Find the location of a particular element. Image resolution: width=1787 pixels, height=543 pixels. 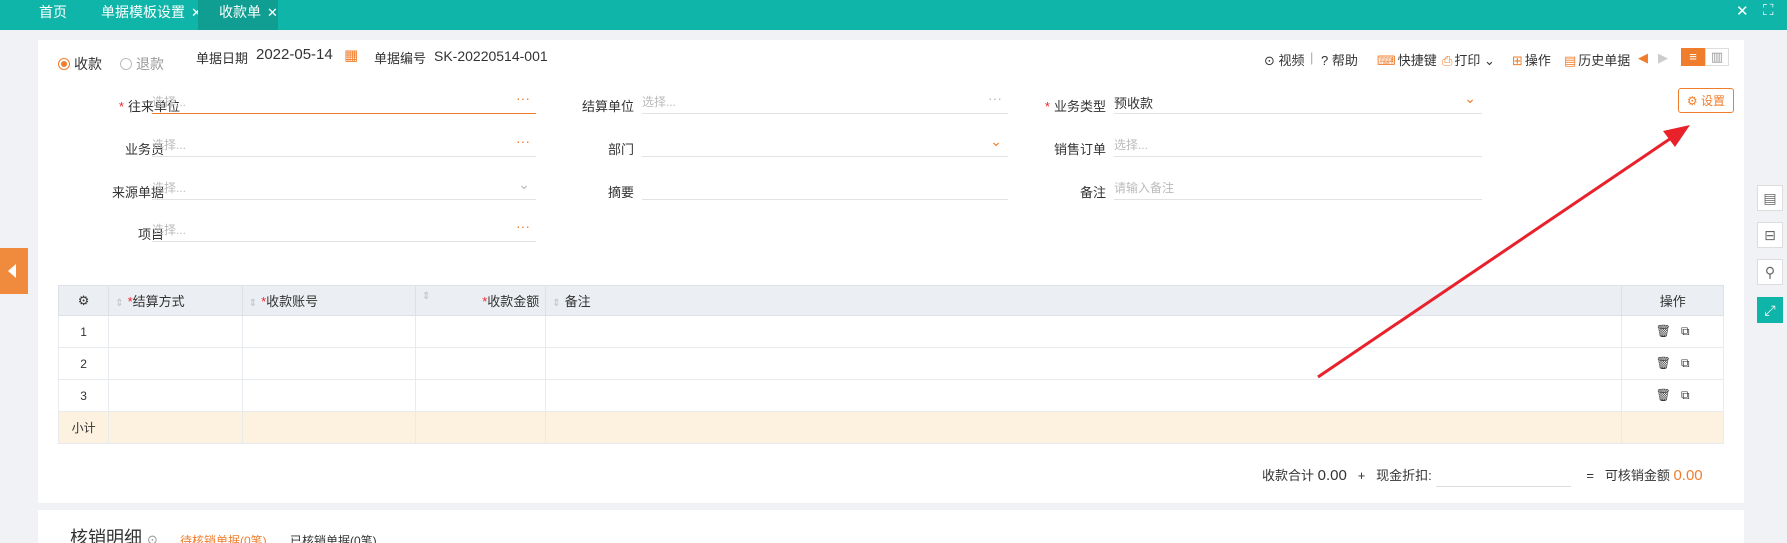

arrow-shaft is located at coordinates (1502, 252).